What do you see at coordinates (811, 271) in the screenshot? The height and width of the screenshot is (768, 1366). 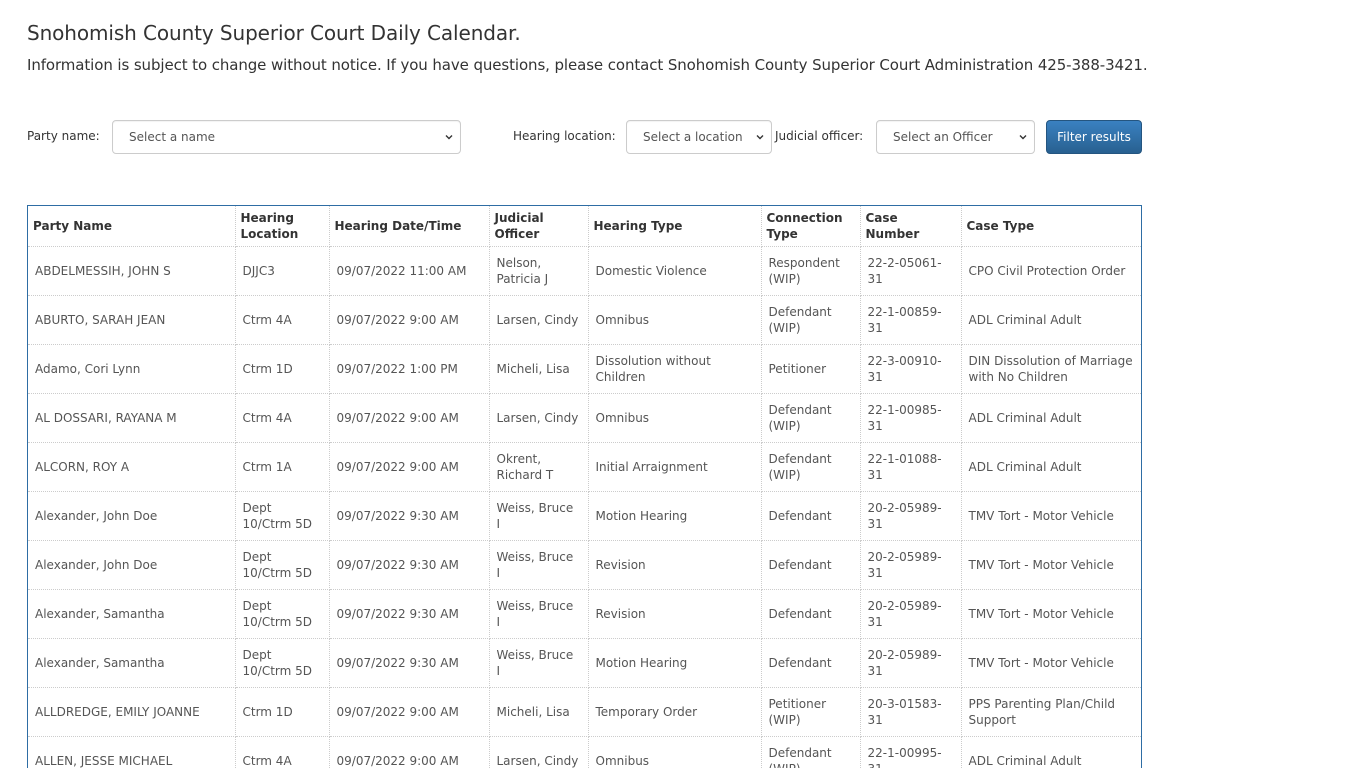 I see `cell-connection-type: Respondent (WIP)` at bounding box center [811, 271].